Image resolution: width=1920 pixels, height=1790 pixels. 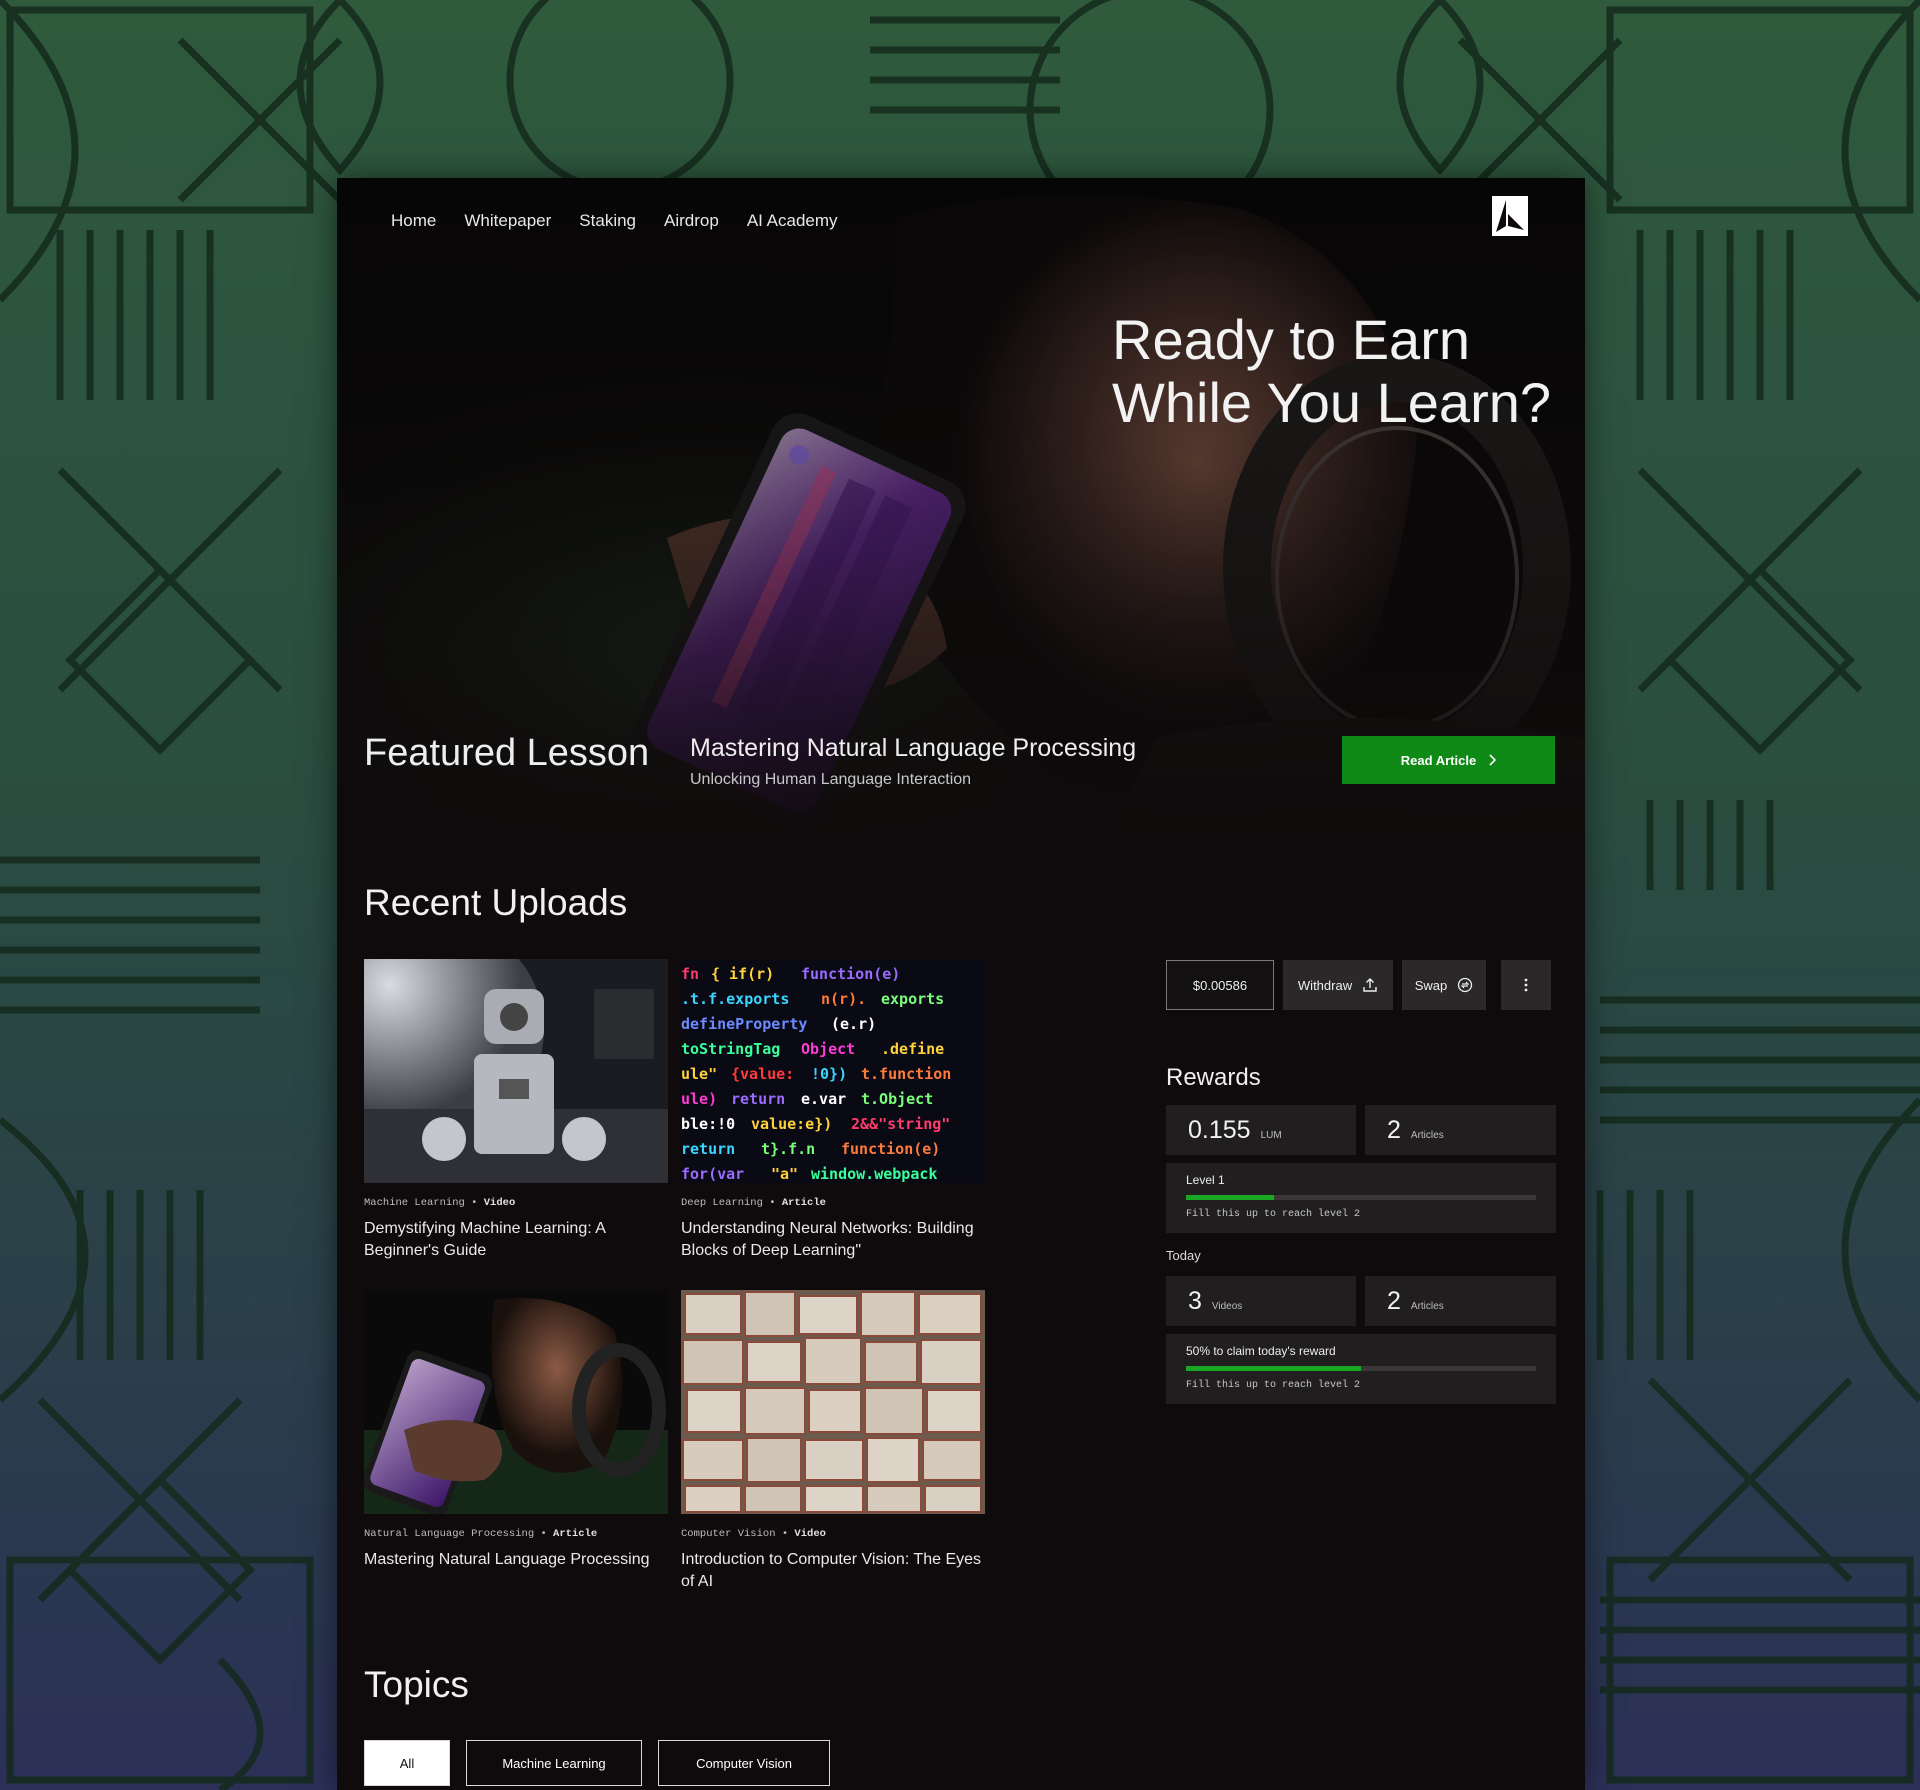 What do you see at coordinates (823, 1099) in the screenshot?
I see `svg-text: e.var` at bounding box center [823, 1099].